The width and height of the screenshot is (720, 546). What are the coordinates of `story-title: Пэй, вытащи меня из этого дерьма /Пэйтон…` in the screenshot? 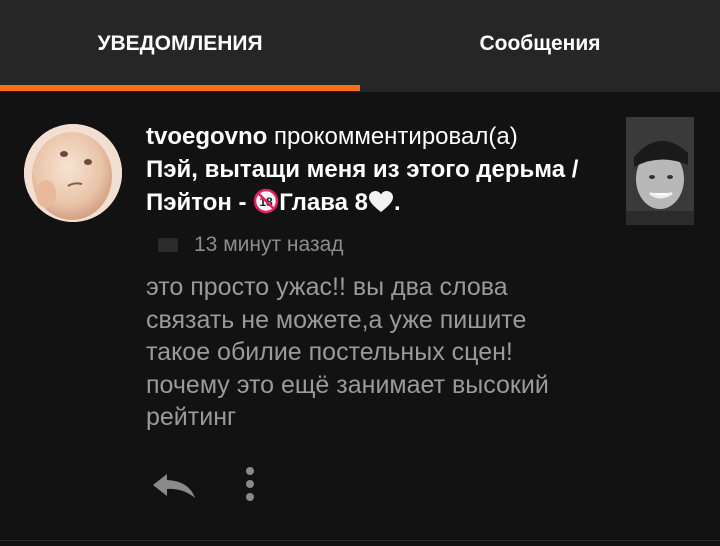 It's located at (362, 186).